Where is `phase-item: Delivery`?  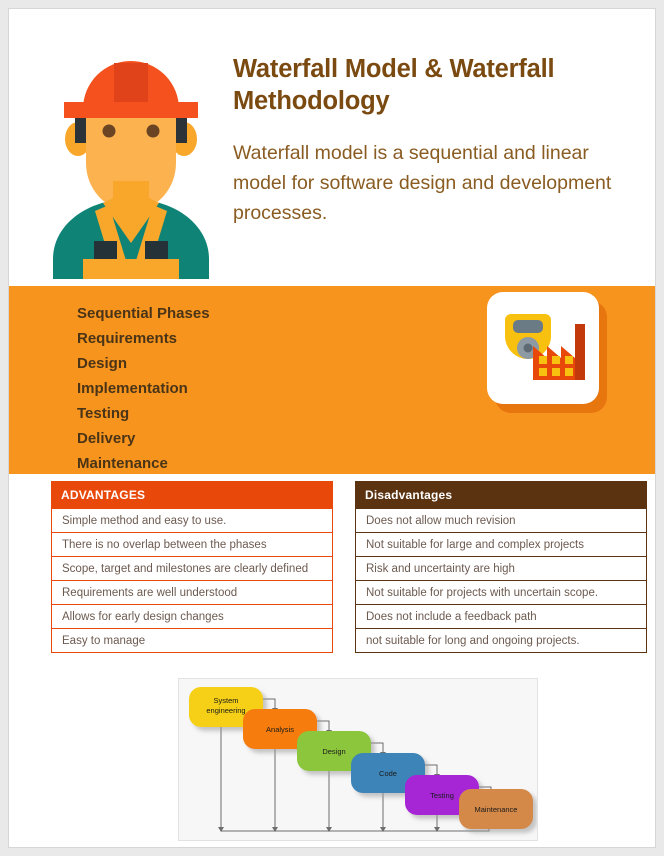
phase-item: Delivery is located at coordinates (106, 438).